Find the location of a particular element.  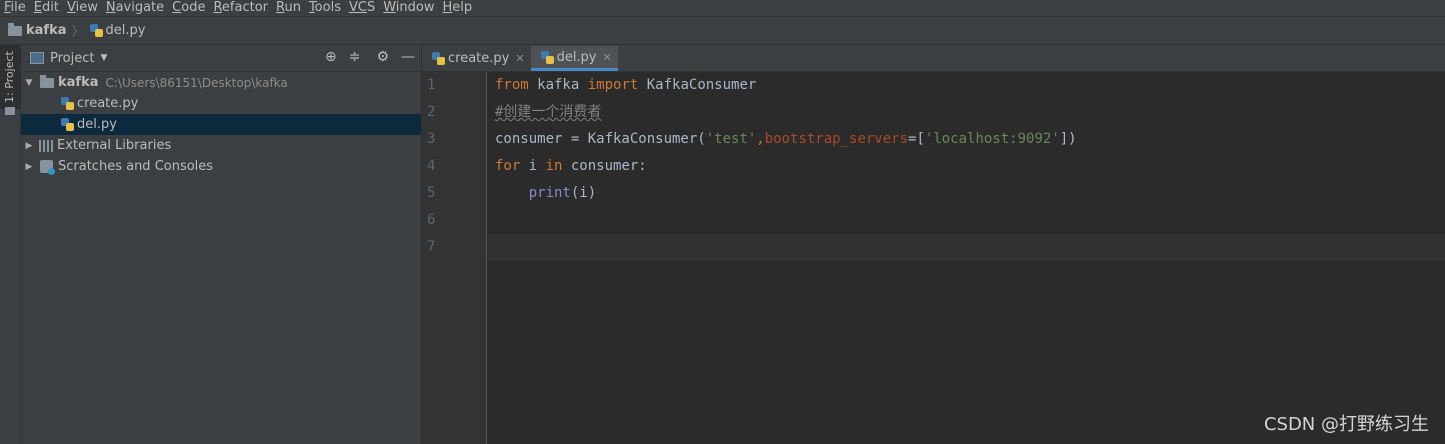

gear-icon: ⚙ is located at coordinates (382, 57).